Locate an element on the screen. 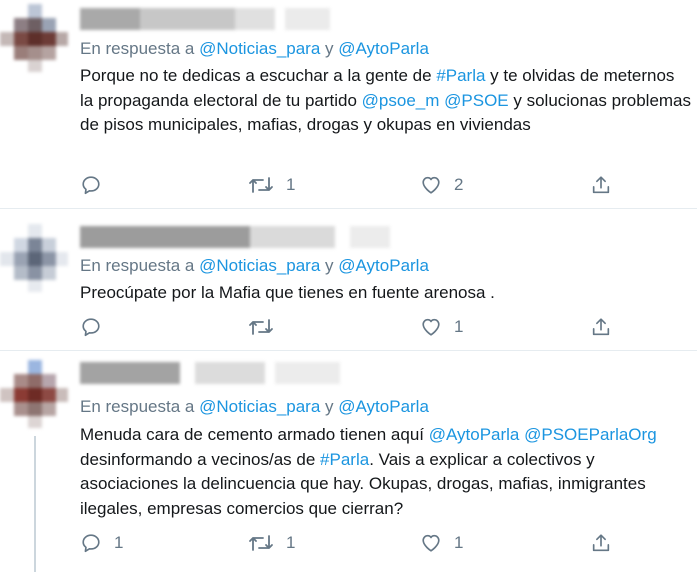 This screenshot has height=575, width=697. tweet-entity-link: @AytoParla is located at coordinates (474, 434).